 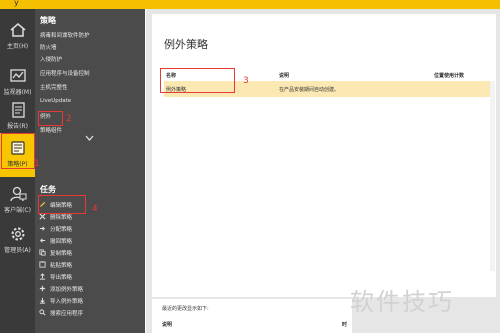 I want to click on rail-monitors: 监视器(M), so click(x=17, y=80).